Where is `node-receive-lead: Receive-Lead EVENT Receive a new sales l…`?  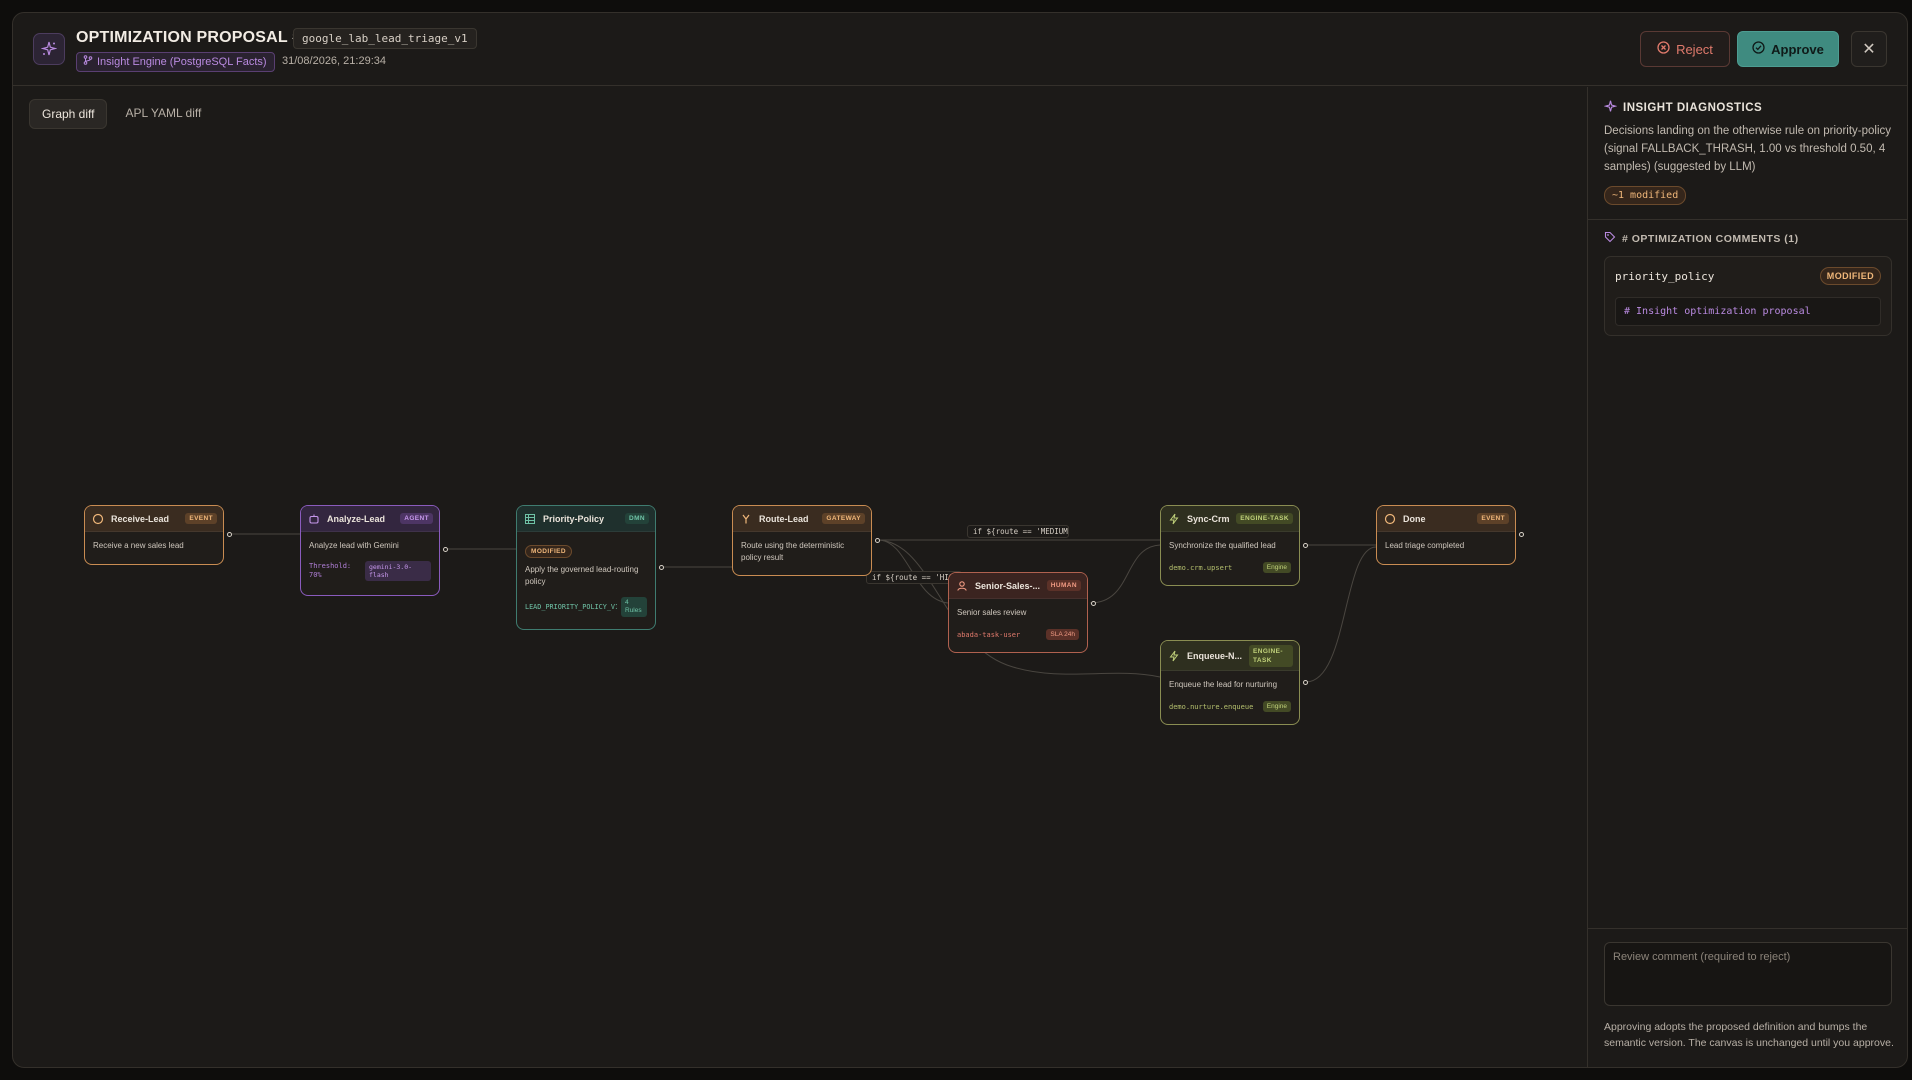 node-receive-lead: Receive-Lead EVENT Receive a new sales l… is located at coordinates (154, 535).